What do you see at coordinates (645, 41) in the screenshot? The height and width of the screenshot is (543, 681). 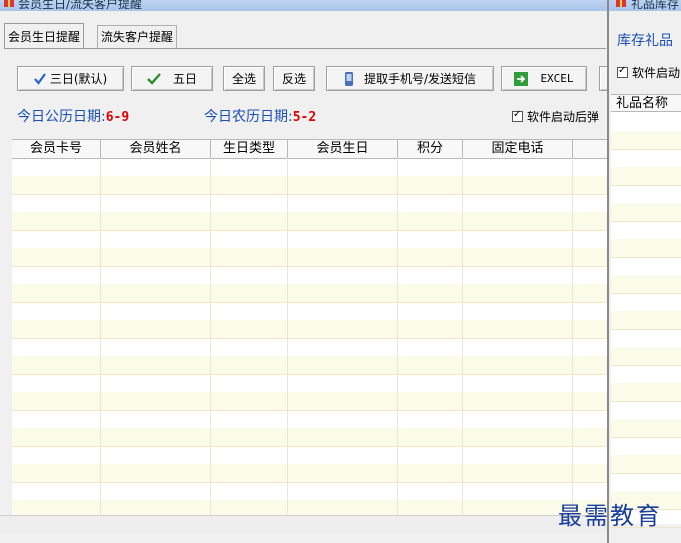 I see `gift-stock-heading: 库存礼品` at bounding box center [645, 41].